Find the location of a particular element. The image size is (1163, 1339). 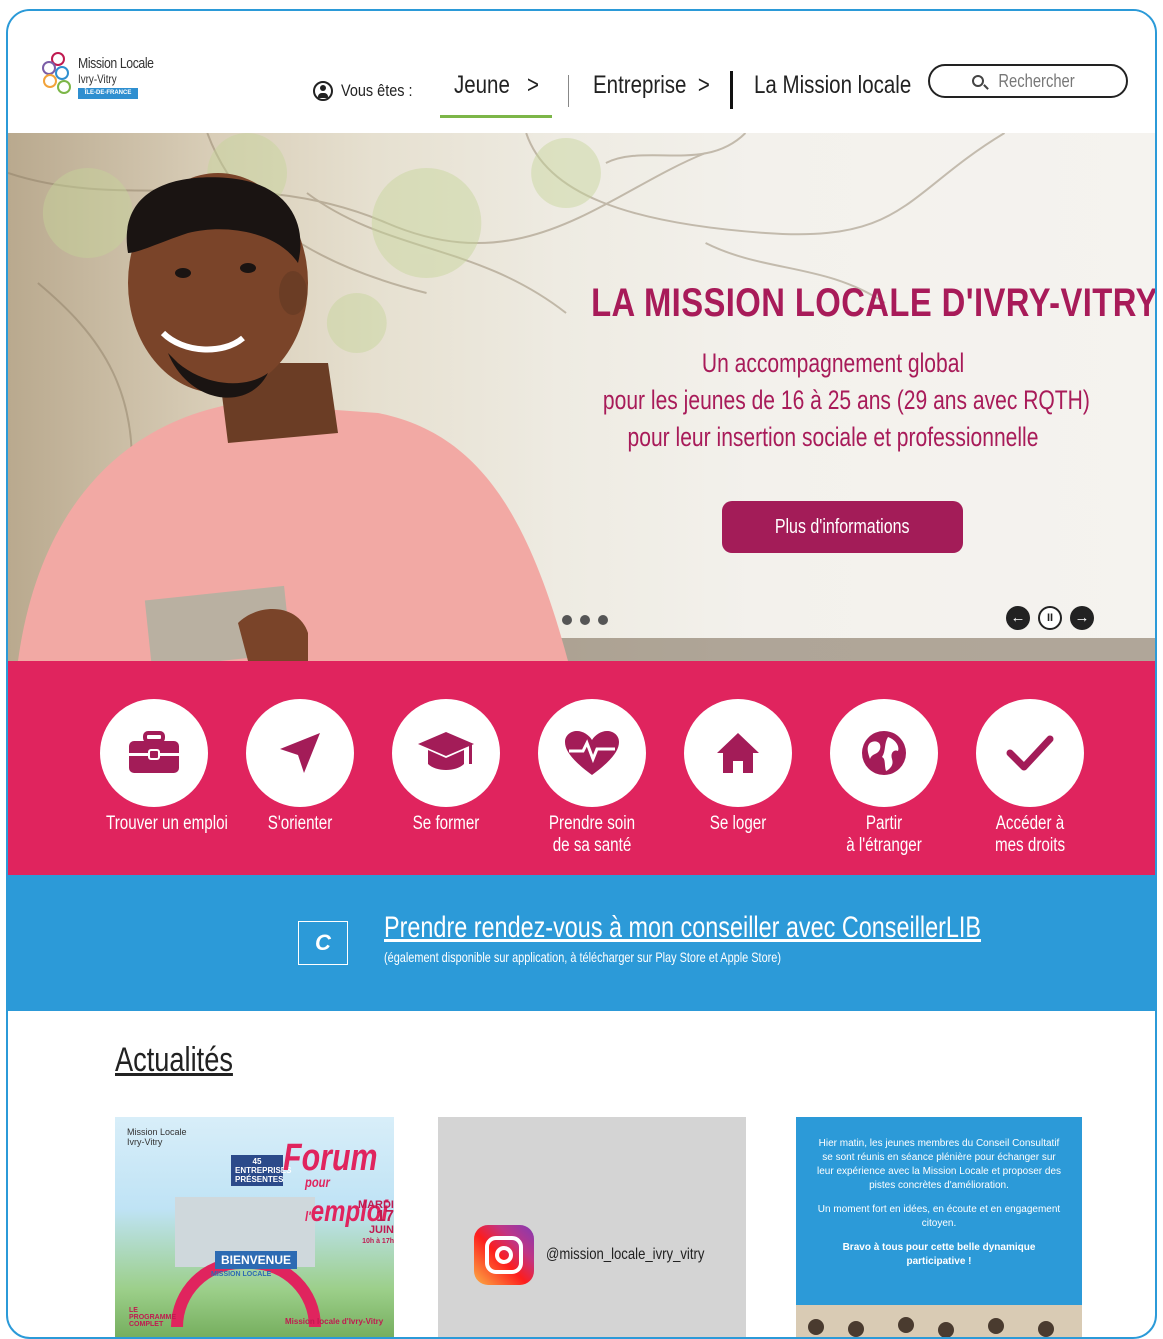

forum-badge: 45 ENTREPRISES PRÉSENTES is located at coordinates (261, 1170).